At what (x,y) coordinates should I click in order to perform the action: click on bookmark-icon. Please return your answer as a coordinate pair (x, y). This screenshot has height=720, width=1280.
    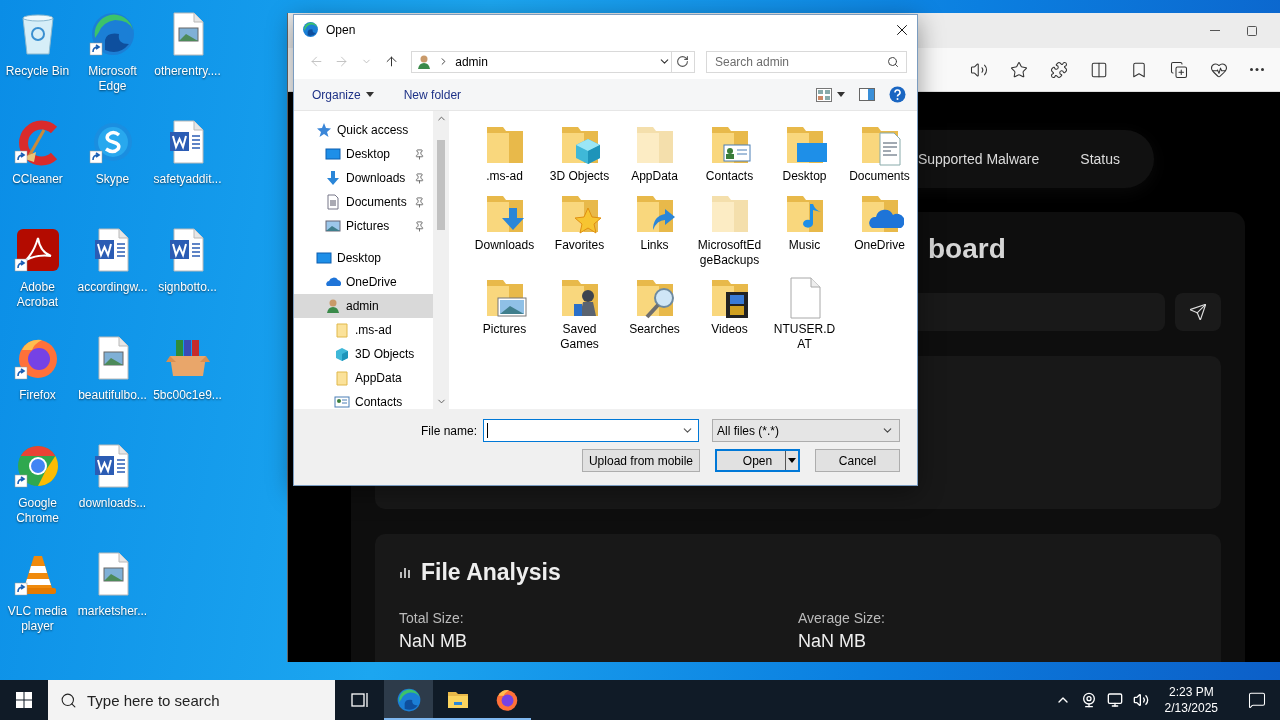
    Looking at the image, I should click on (1139, 69).